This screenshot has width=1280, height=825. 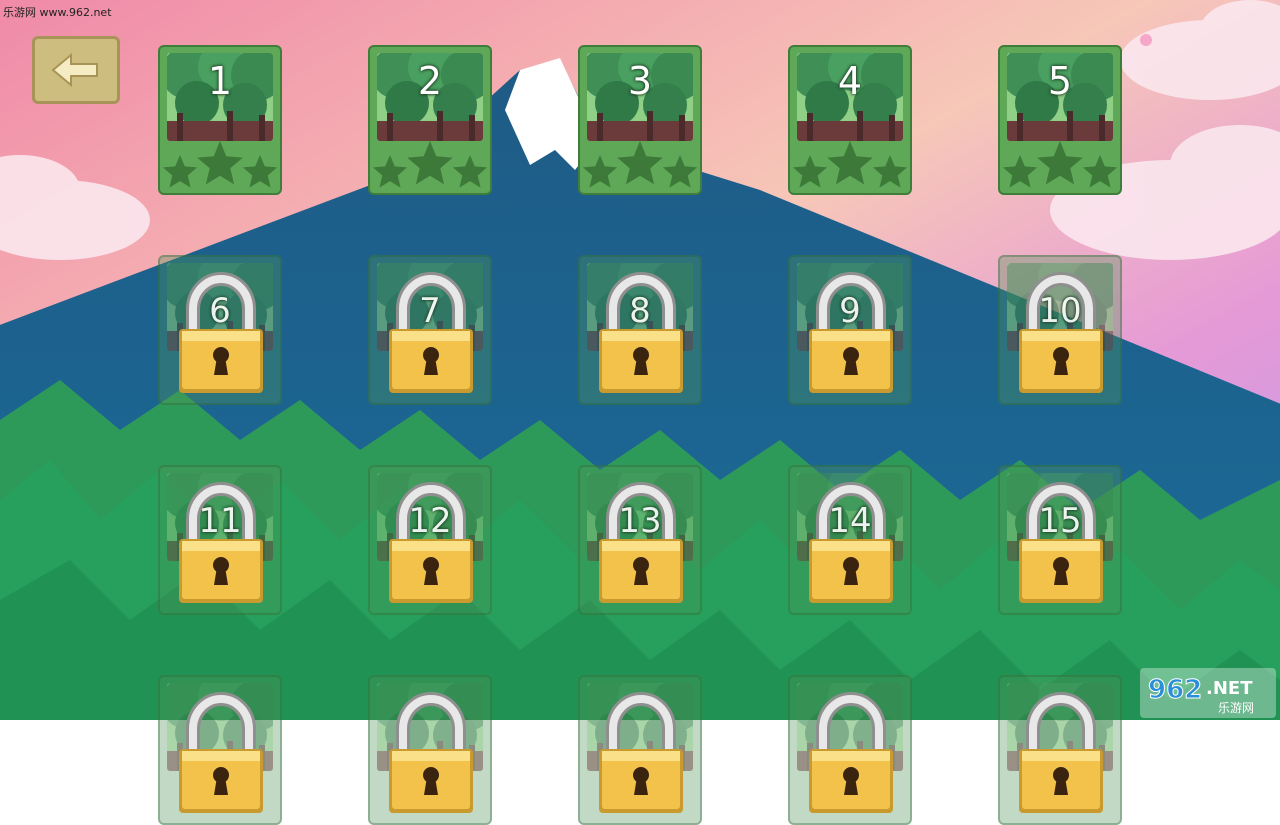 I want to click on level-card: 15, so click(x=1060, y=540).